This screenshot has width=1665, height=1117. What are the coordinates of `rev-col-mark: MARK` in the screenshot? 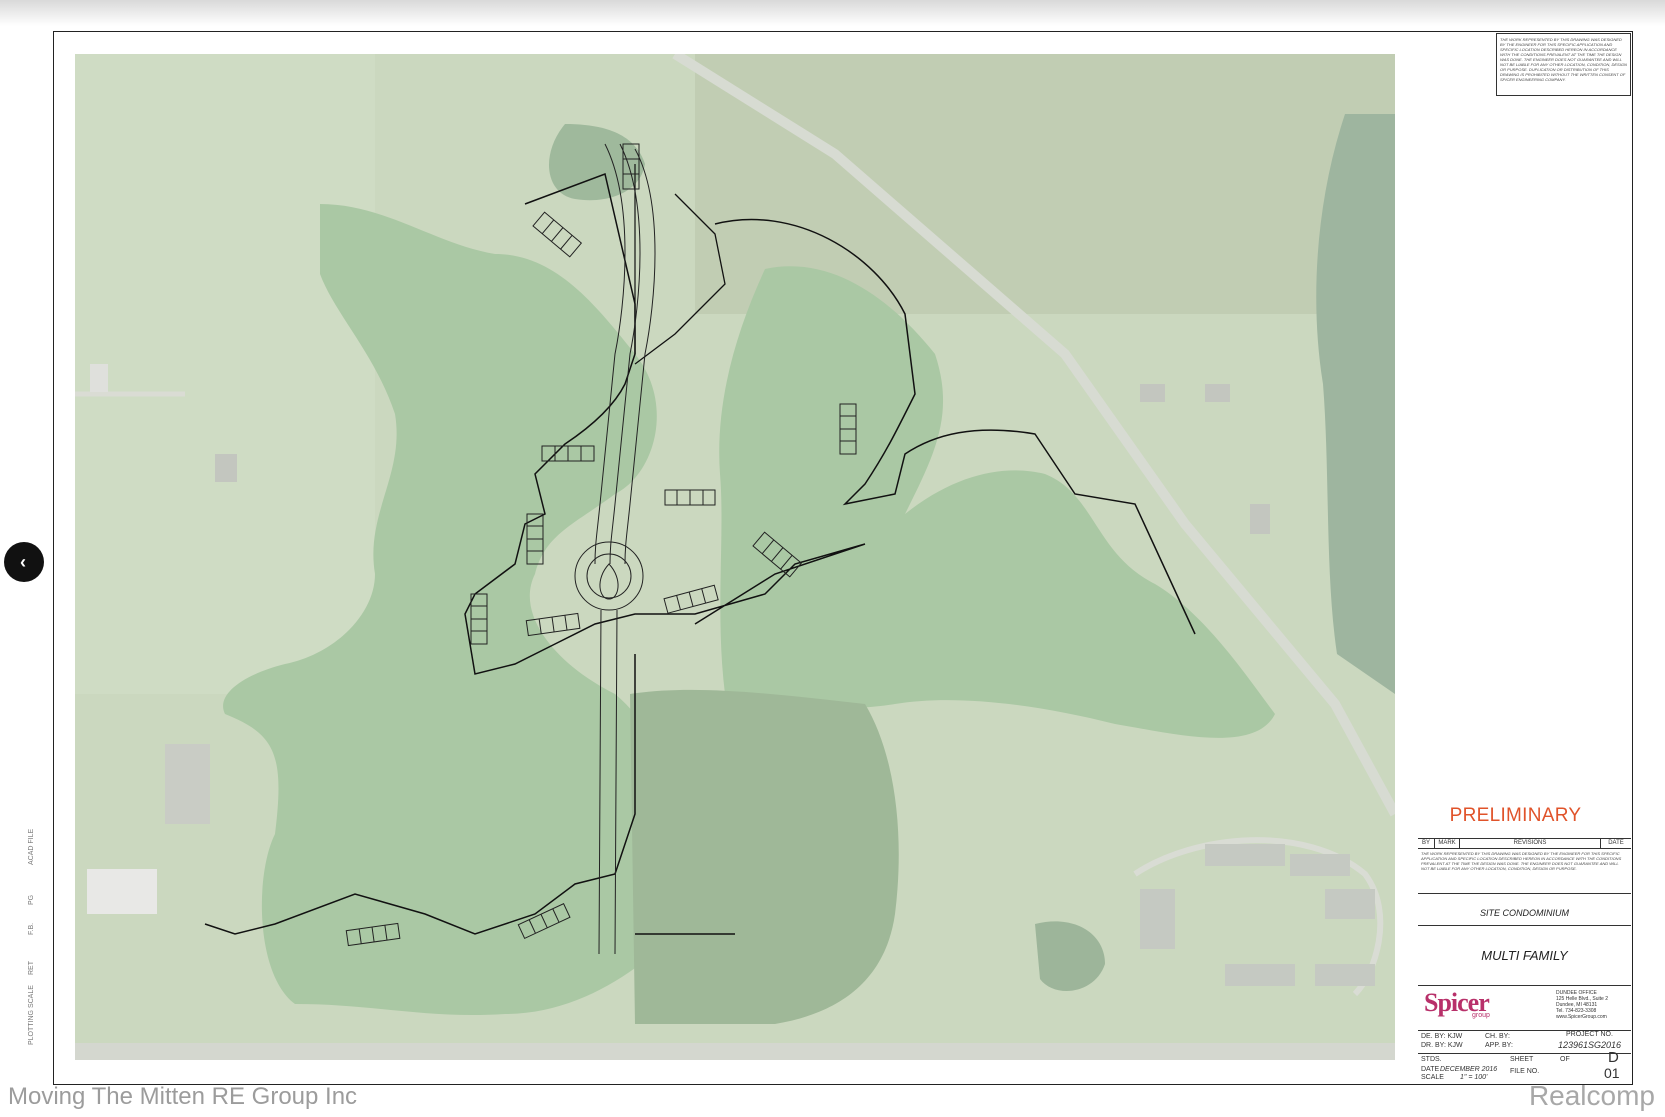 It's located at (1447, 843).